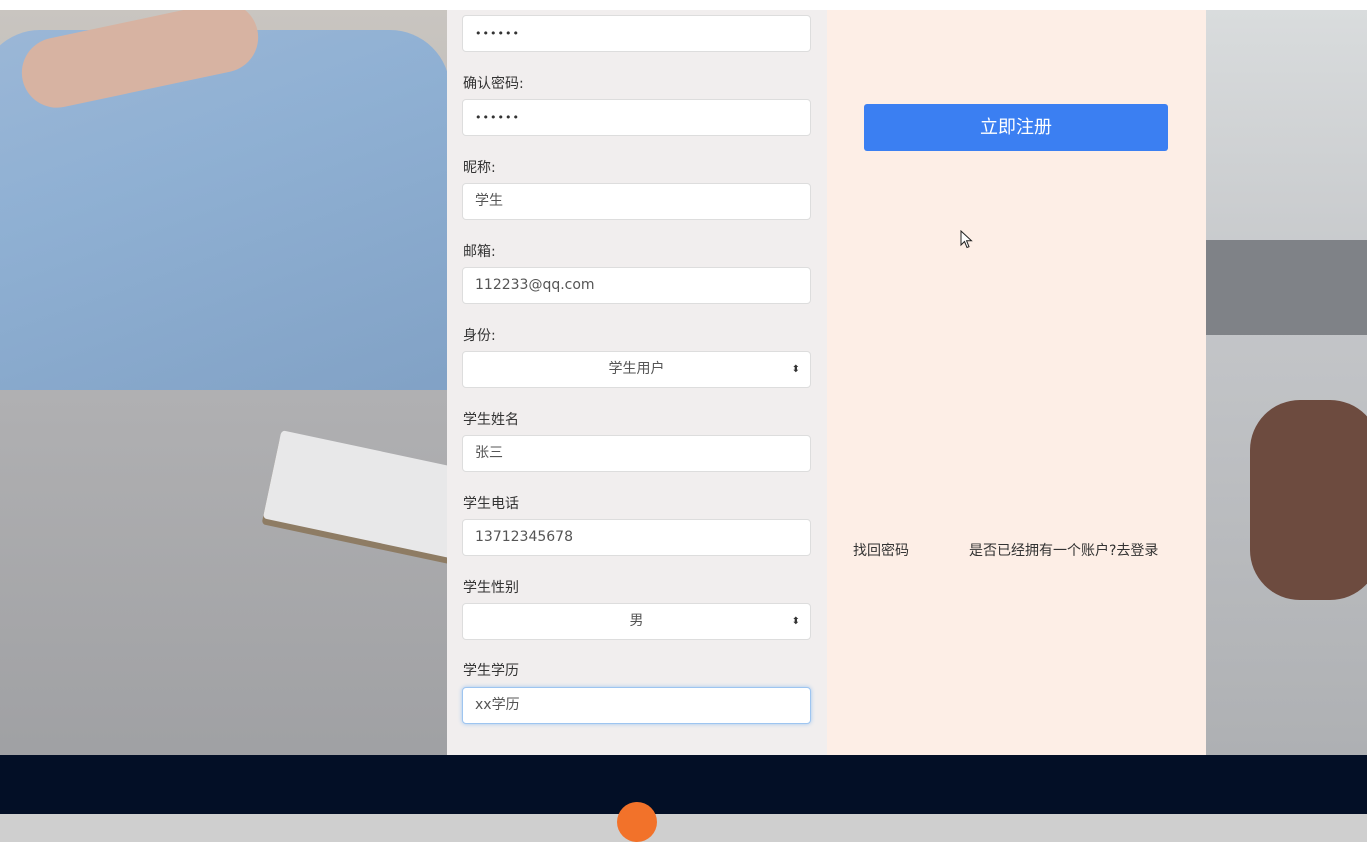  Describe the element at coordinates (636, 453) in the screenshot. I see `student-name-field: 张三` at that location.